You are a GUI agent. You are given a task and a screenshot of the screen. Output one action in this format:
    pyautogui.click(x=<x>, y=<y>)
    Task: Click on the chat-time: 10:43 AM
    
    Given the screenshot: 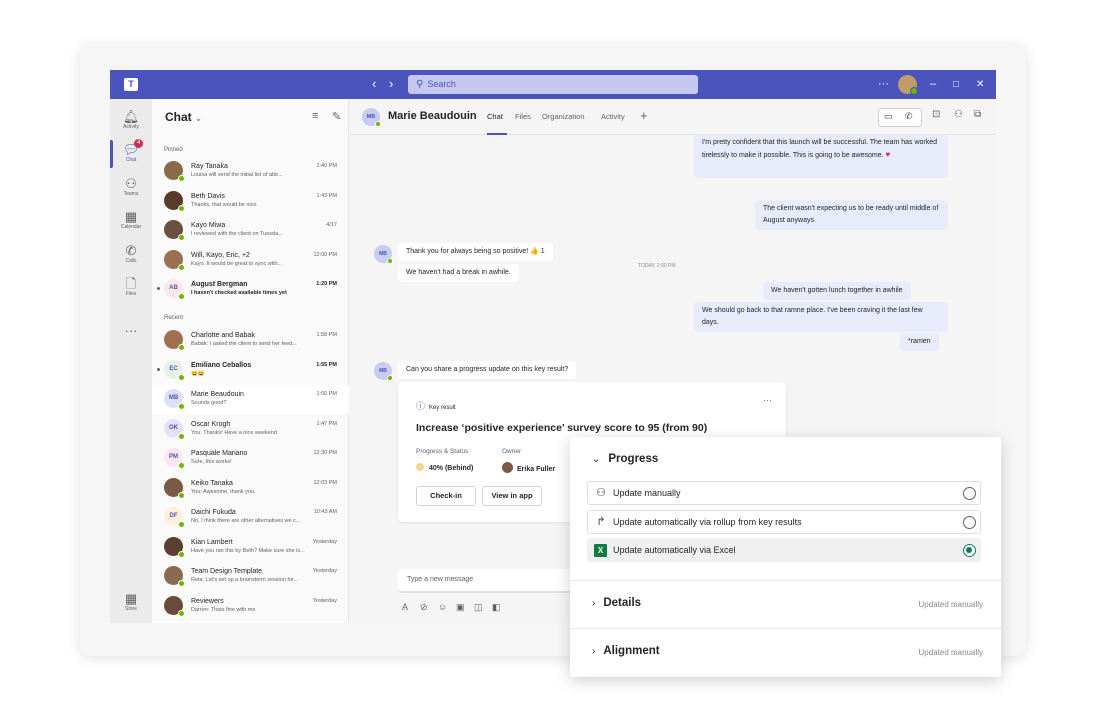 What is the action you would take?
    pyautogui.click(x=325, y=512)
    